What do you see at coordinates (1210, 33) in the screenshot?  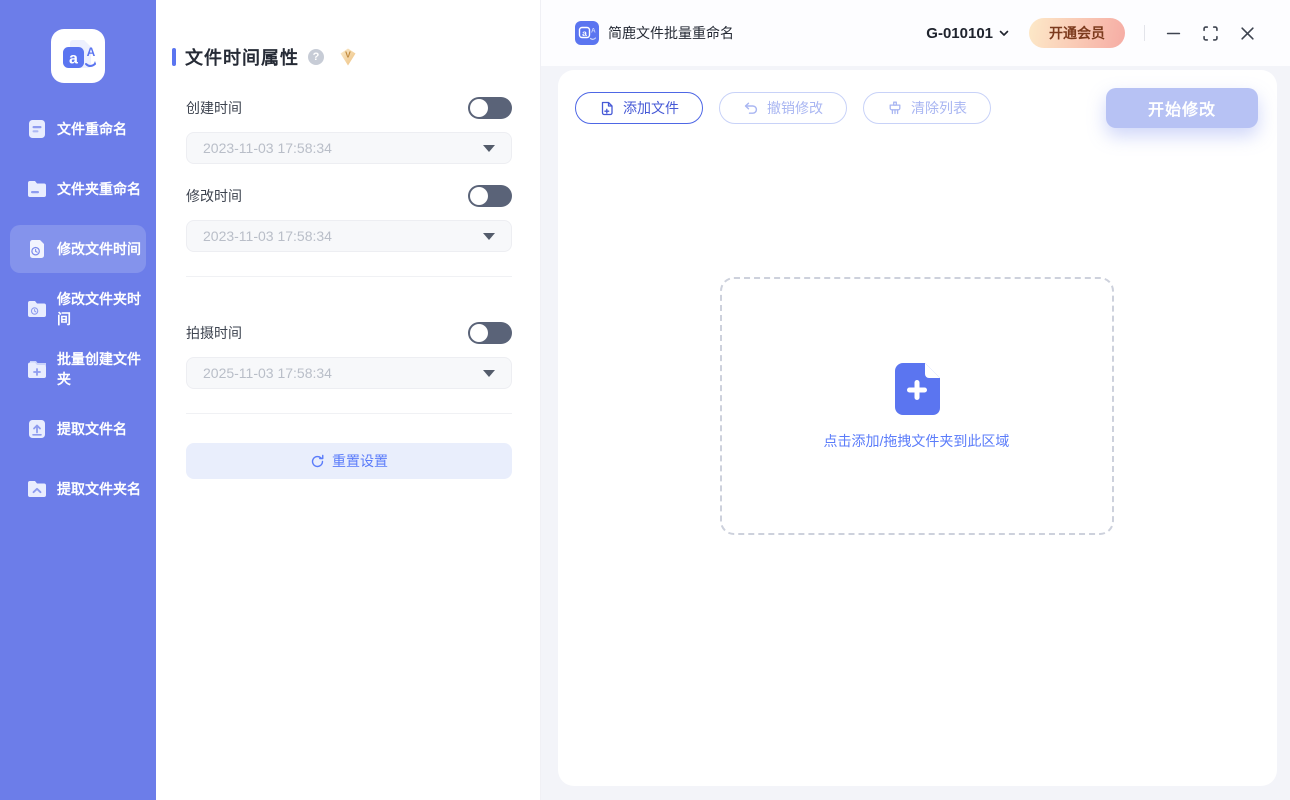 I see `maximize-button` at bounding box center [1210, 33].